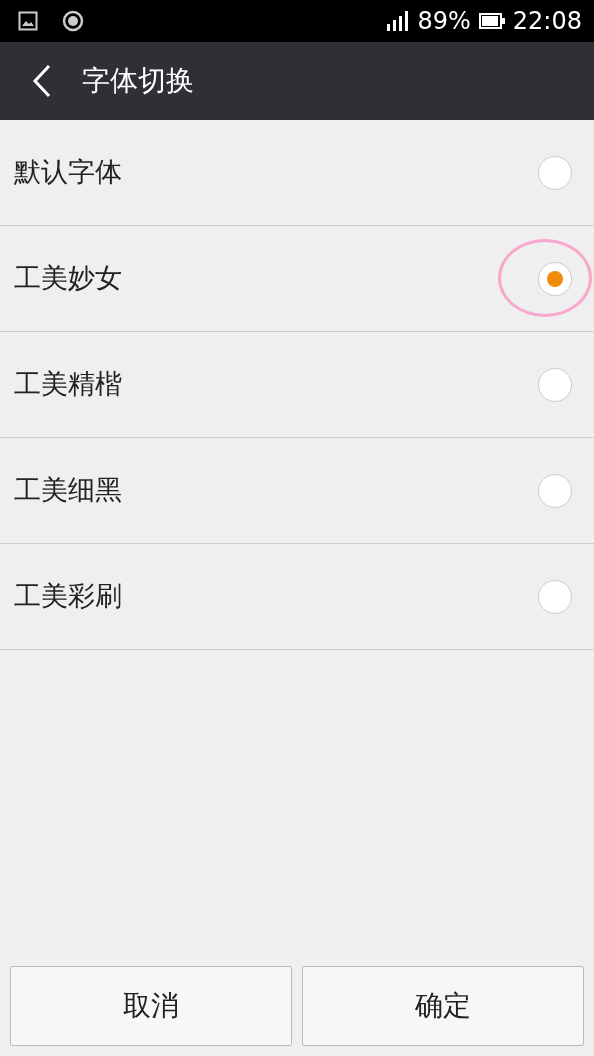  I want to click on font-option: 工美细黑, so click(297, 491).